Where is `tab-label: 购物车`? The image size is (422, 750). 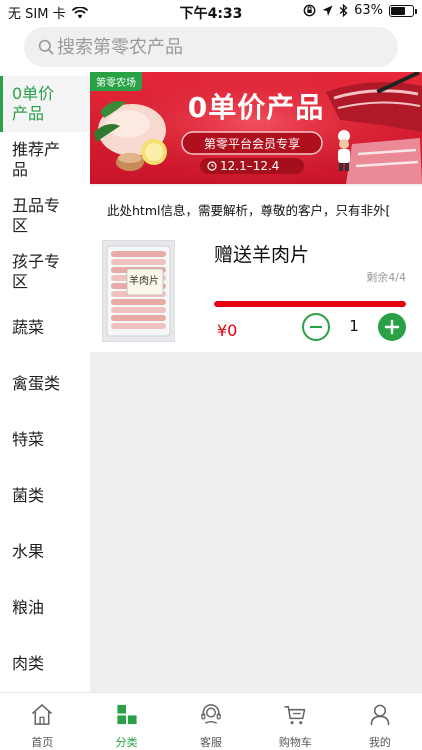 tab-label: 购物车 is located at coordinates (295, 742).